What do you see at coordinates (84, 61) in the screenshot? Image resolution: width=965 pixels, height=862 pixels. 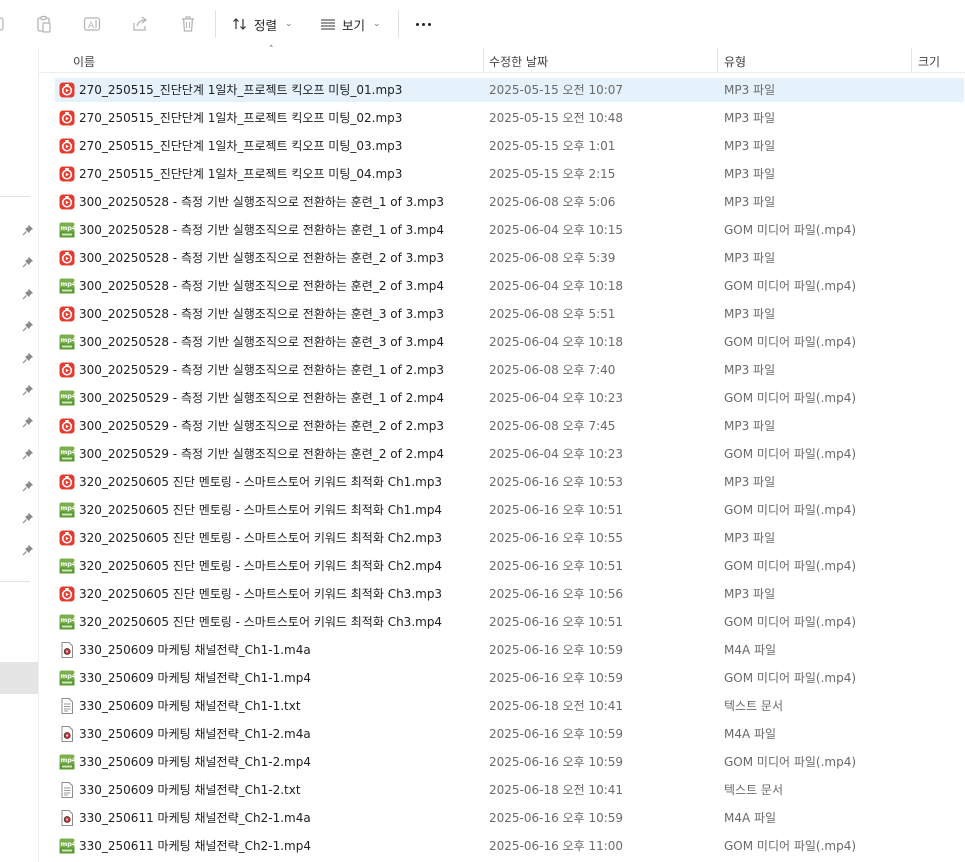 I see `column-header-name: 이름` at bounding box center [84, 61].